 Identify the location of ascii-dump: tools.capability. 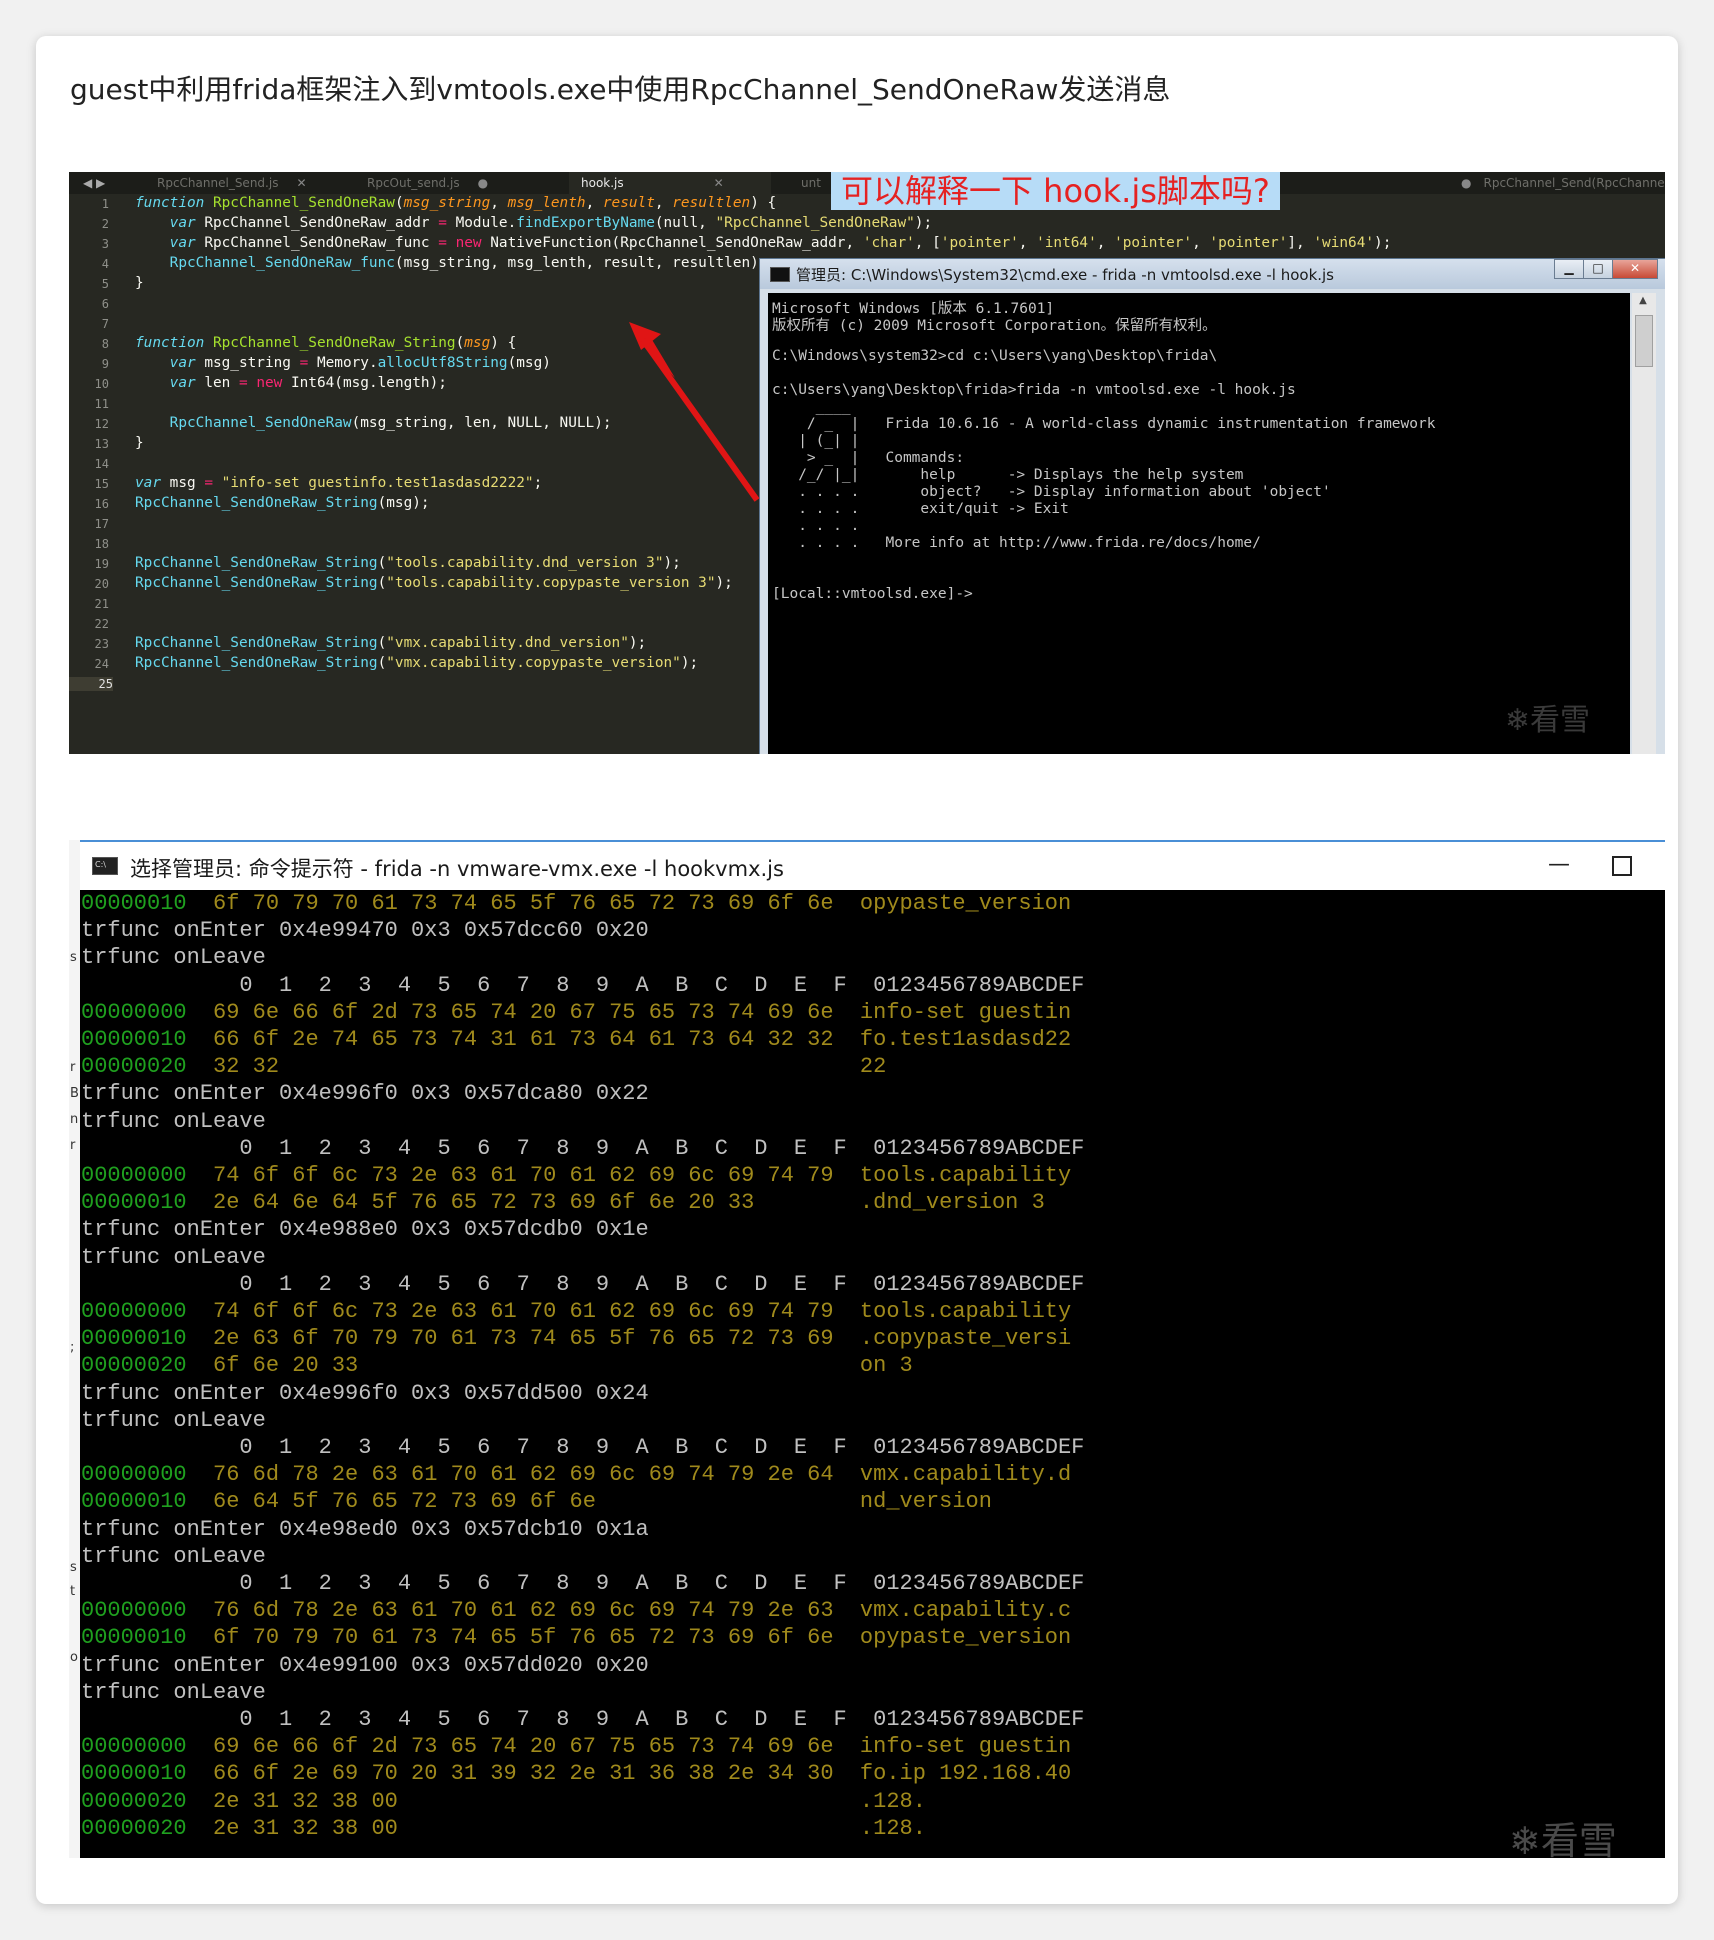
(952, 1311).